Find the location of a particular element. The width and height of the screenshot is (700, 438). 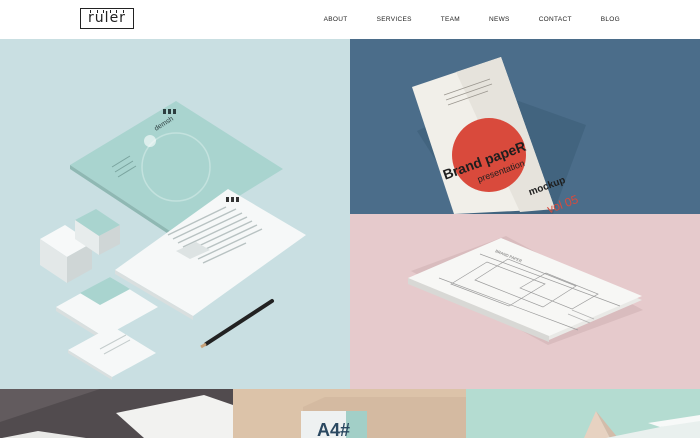

logo-text: ruler is located at coordinates (107, 18).